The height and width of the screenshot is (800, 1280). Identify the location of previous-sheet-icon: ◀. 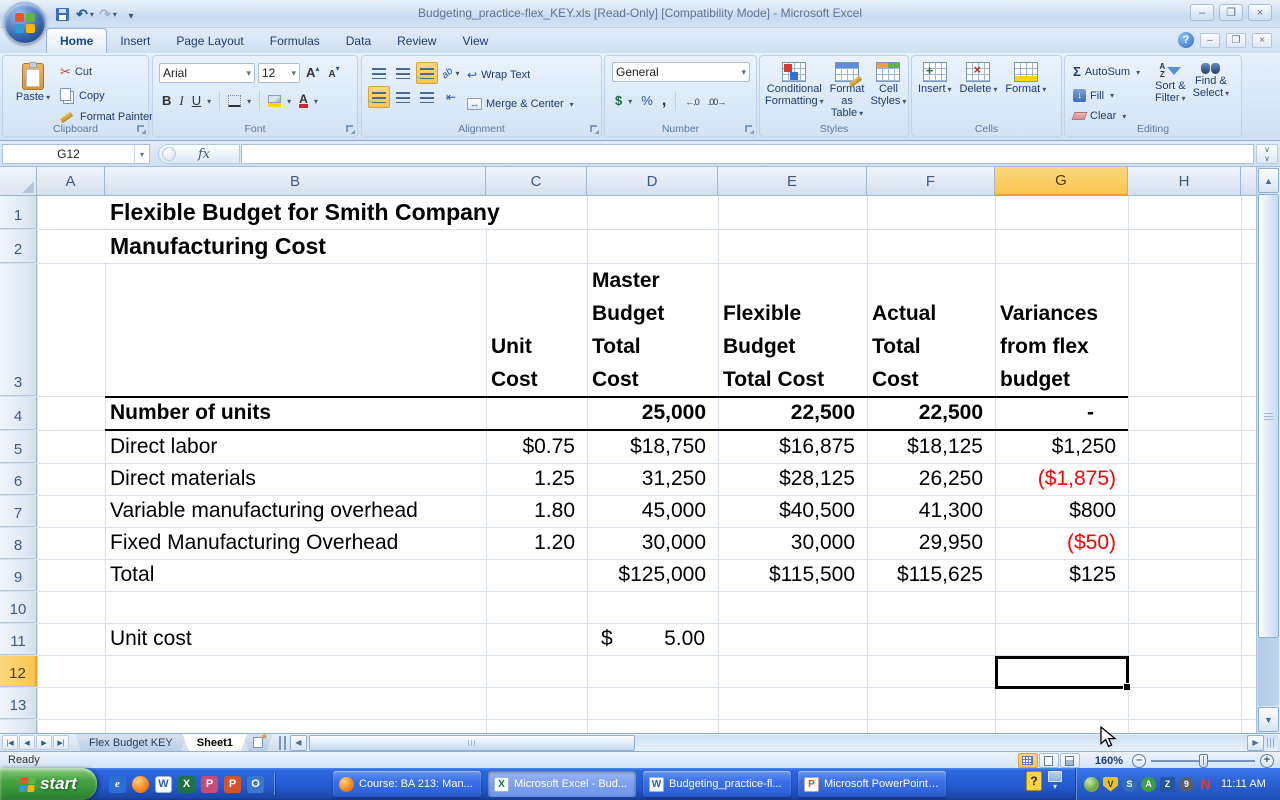
(27, 742).